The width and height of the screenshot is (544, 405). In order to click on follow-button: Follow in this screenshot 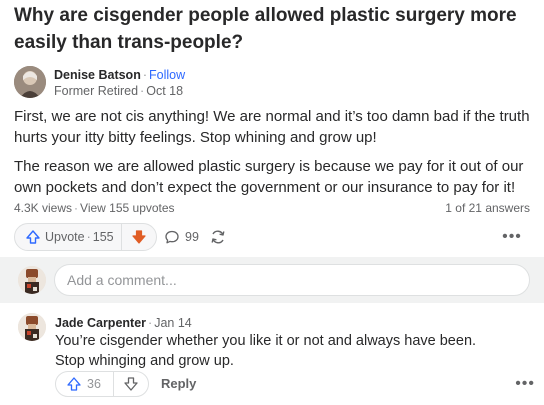, I will do `click(167, 75)`.